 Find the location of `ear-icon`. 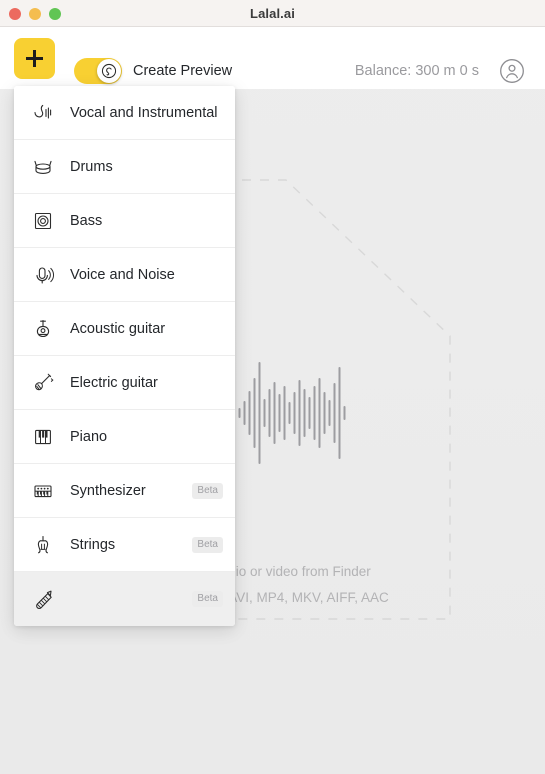

ear-icon is located at coordinates (109, 71).